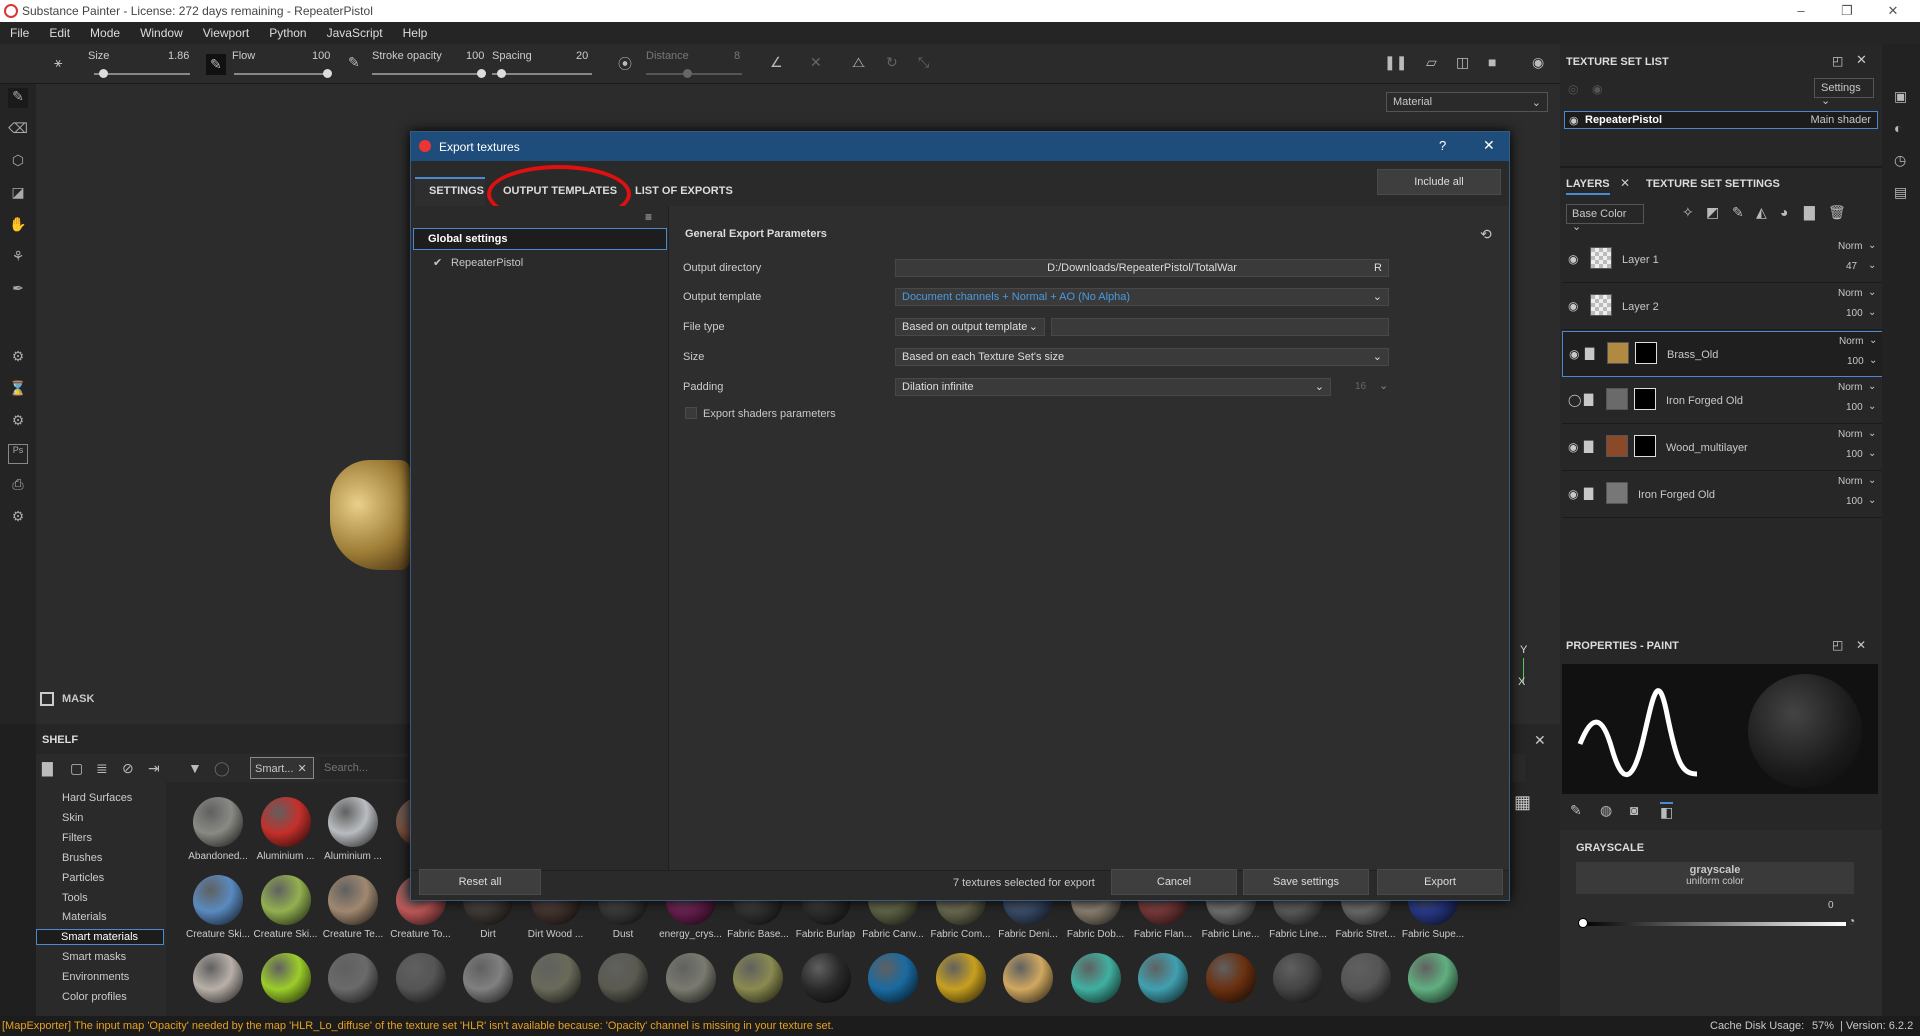  I want to click on close-layers-icon: ✕, so click(1625, 183).